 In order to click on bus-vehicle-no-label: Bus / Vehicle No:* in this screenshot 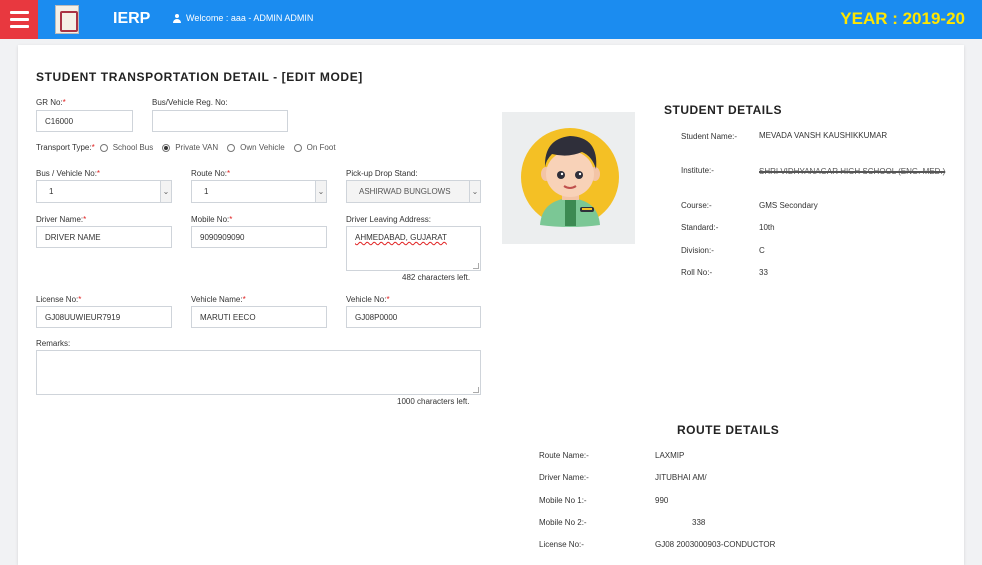, I will do `click(68, 173)`.